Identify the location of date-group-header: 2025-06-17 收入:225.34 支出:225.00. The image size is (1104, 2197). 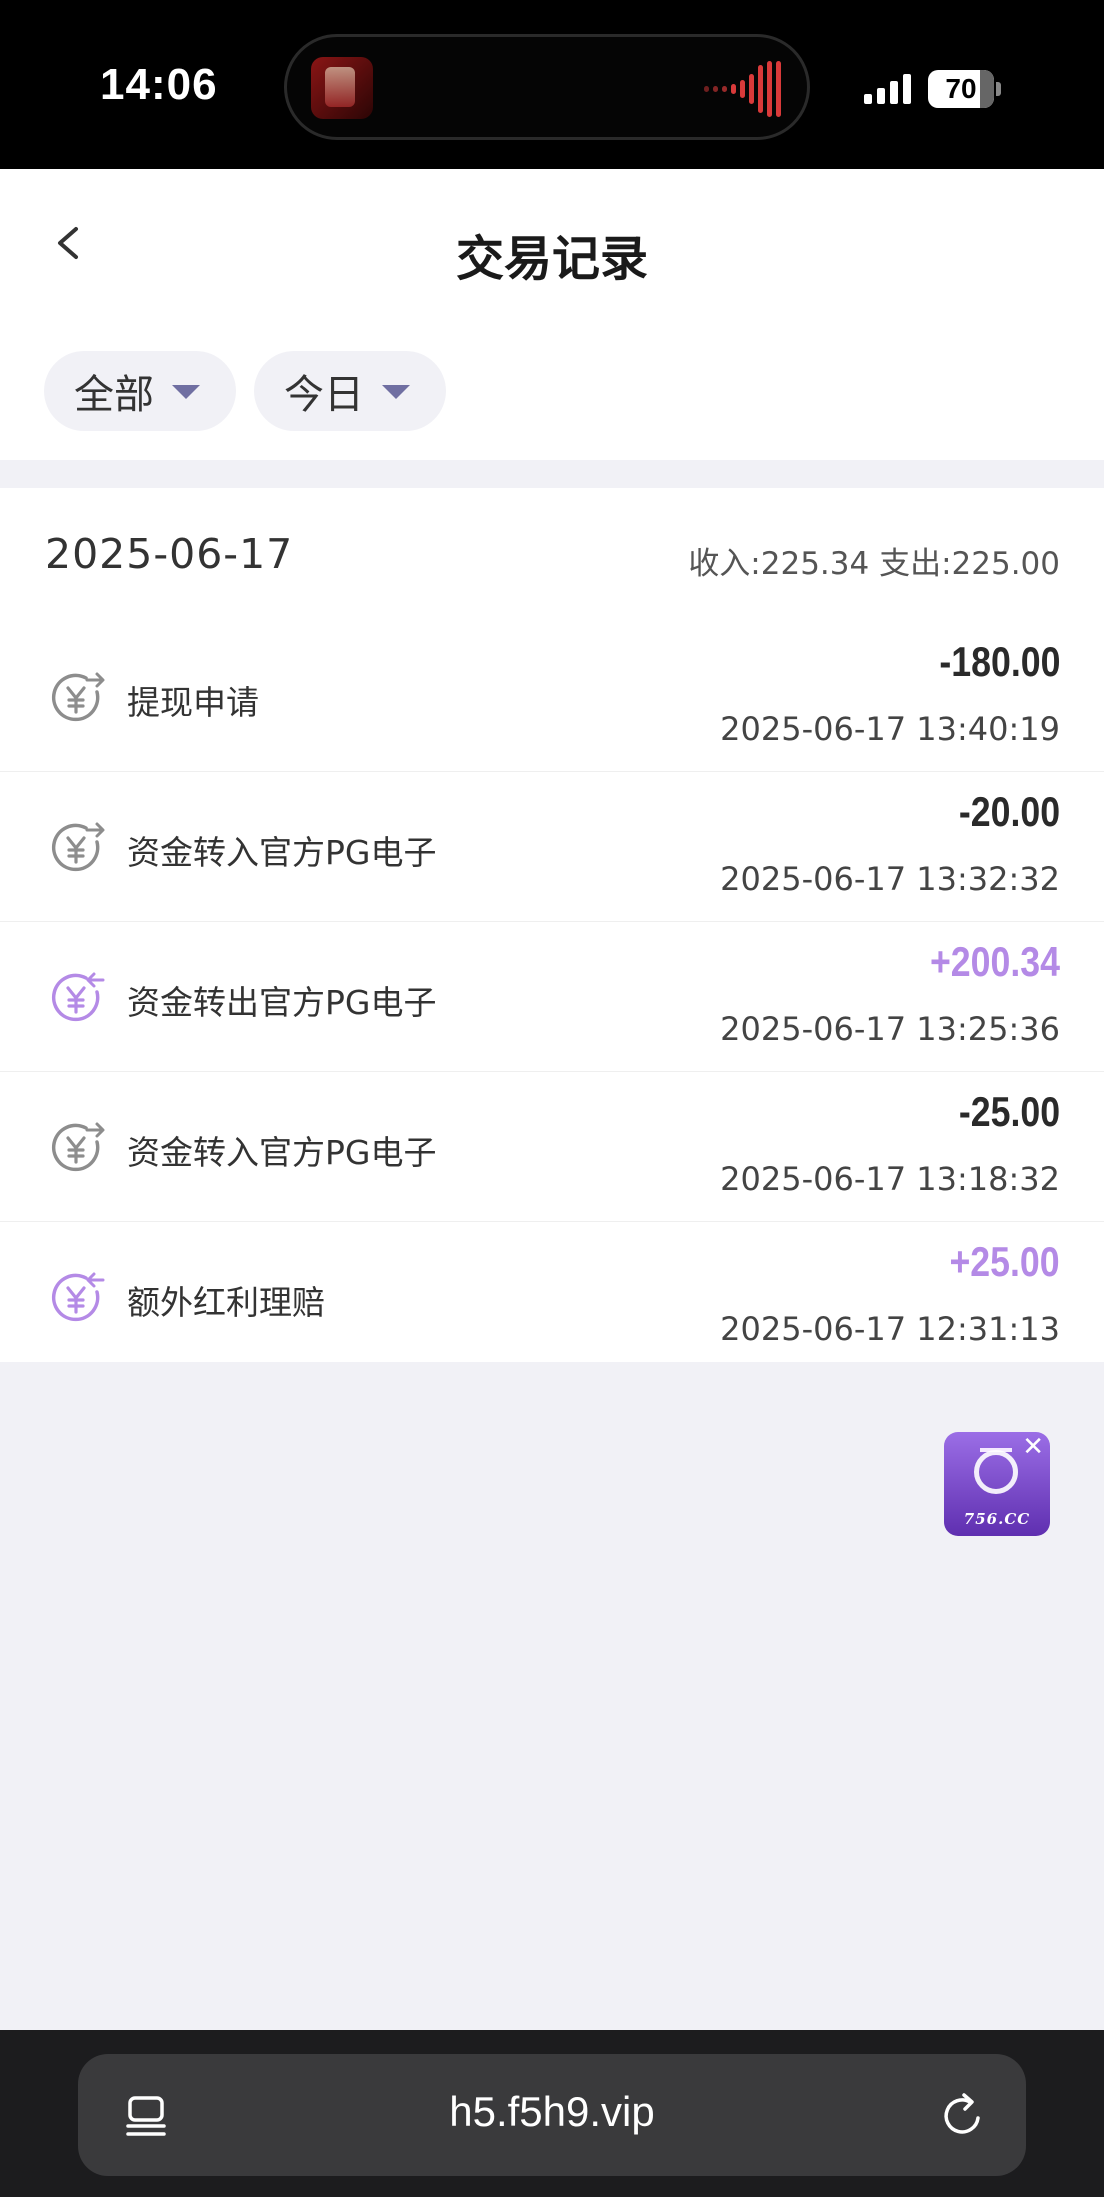
(552, 555).